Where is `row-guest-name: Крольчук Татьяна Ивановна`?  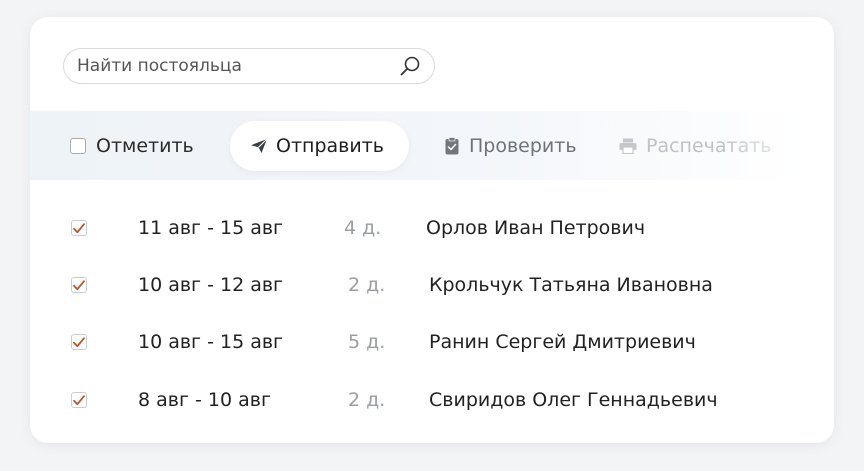
row-guest-name: Крольчук Татьяна Ивановна is located at coordinates (571, 285).